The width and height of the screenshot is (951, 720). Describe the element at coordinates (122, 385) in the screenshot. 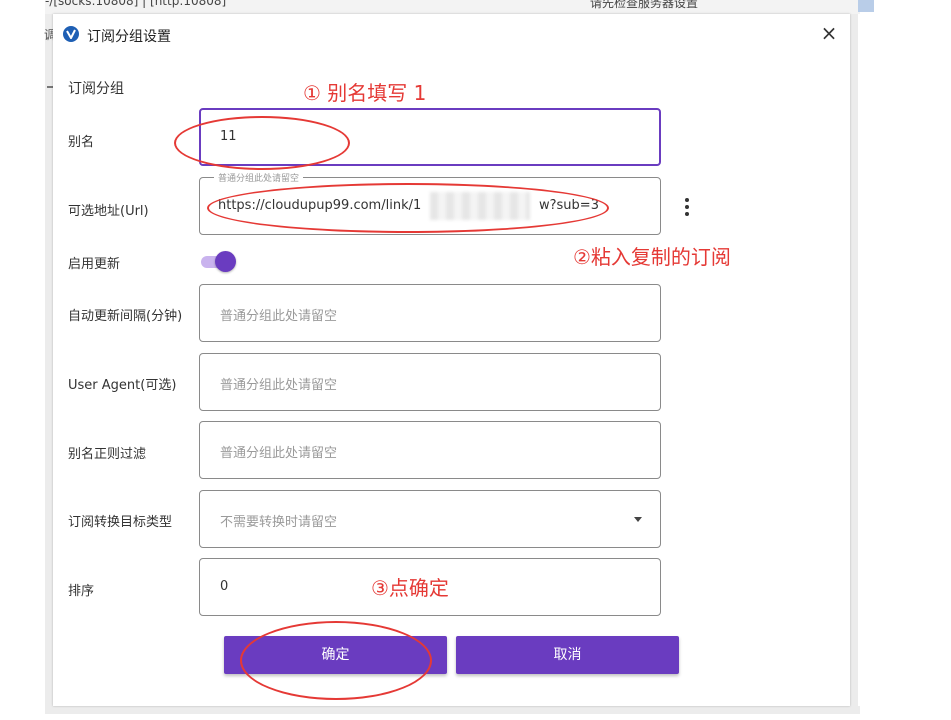

I see `user-agent-label: User Agent(可选)` at that location.